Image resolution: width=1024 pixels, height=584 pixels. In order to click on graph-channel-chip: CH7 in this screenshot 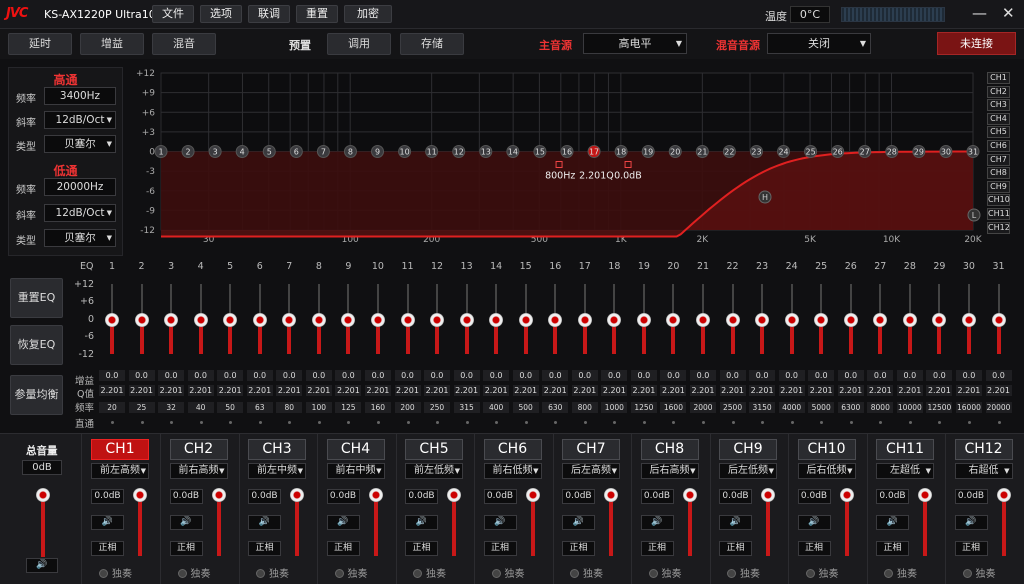, I will do `click(998, 159)`.